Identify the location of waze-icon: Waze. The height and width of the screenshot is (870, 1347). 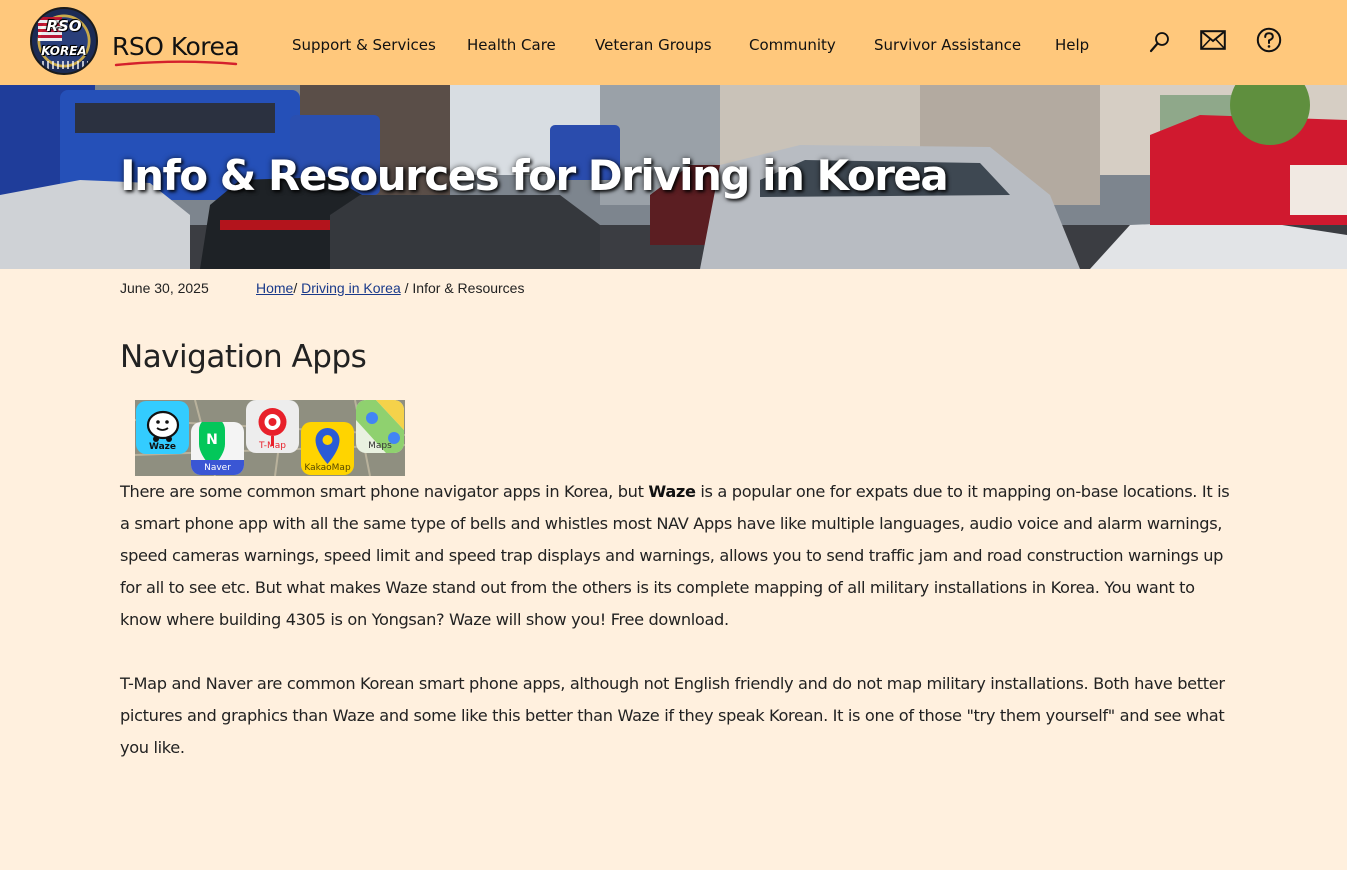
(162, 427).